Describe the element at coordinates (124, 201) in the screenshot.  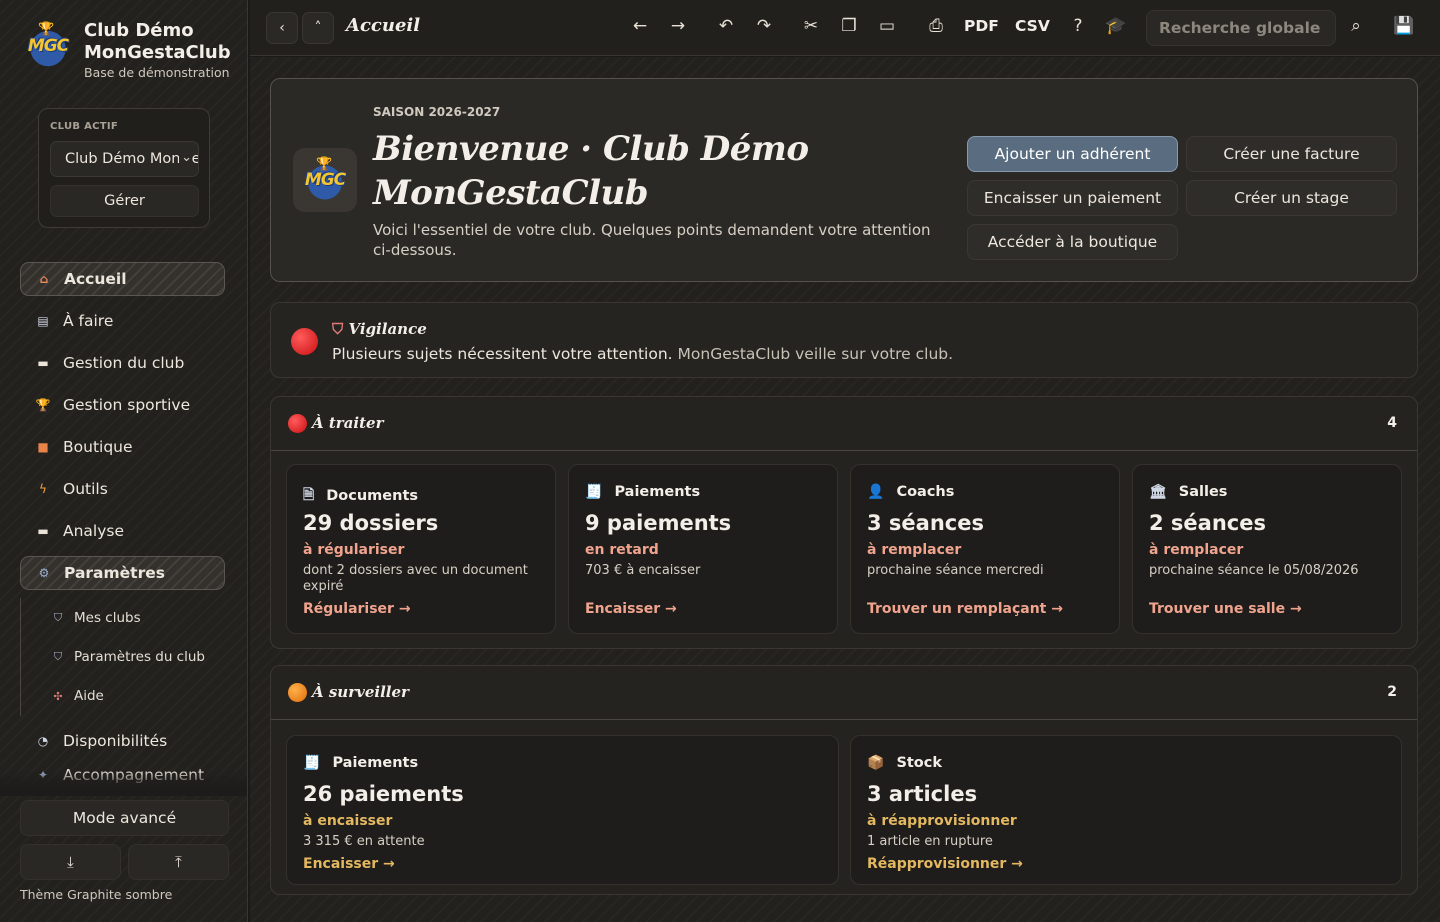
I see `manage-club-button: Gérer` at that location.